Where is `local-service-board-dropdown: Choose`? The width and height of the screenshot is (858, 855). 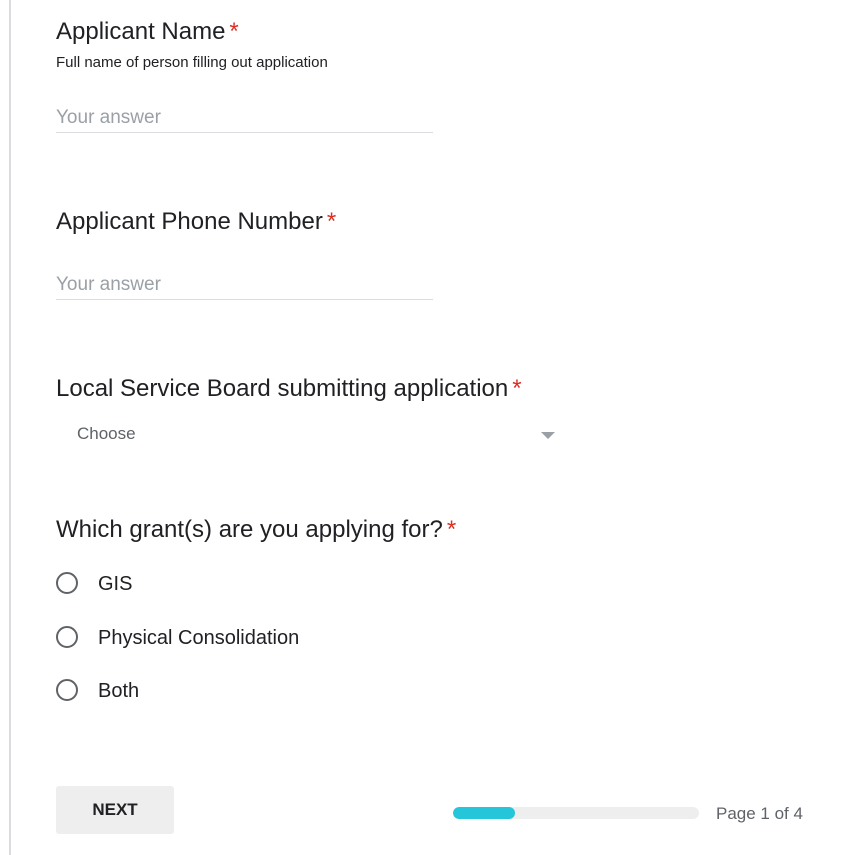
local-service-board-dropdown: Choose is located at coordinates (311, 434).